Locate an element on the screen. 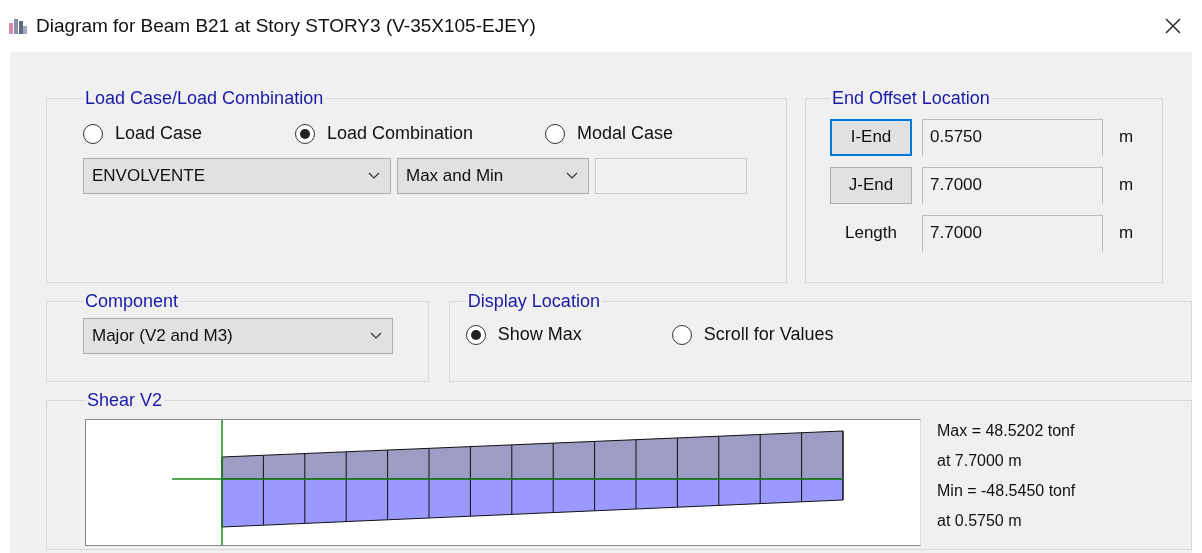  value-field: 0.5750 is located at coordinates (1012, 137).